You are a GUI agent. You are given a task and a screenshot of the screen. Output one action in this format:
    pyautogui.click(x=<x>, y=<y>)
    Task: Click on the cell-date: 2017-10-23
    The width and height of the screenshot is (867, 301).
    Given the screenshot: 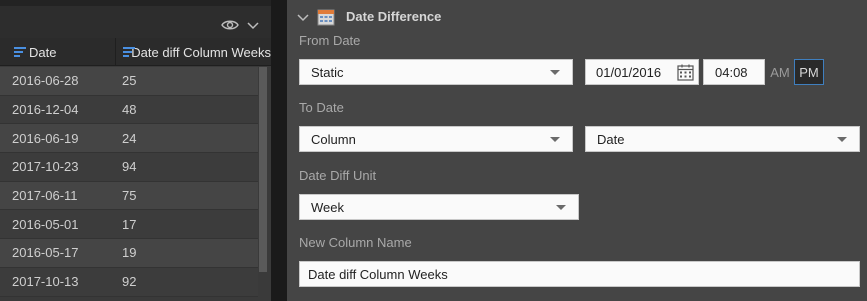 What is the action you would take?
    pyautogui.click(x=45, y=167)
    